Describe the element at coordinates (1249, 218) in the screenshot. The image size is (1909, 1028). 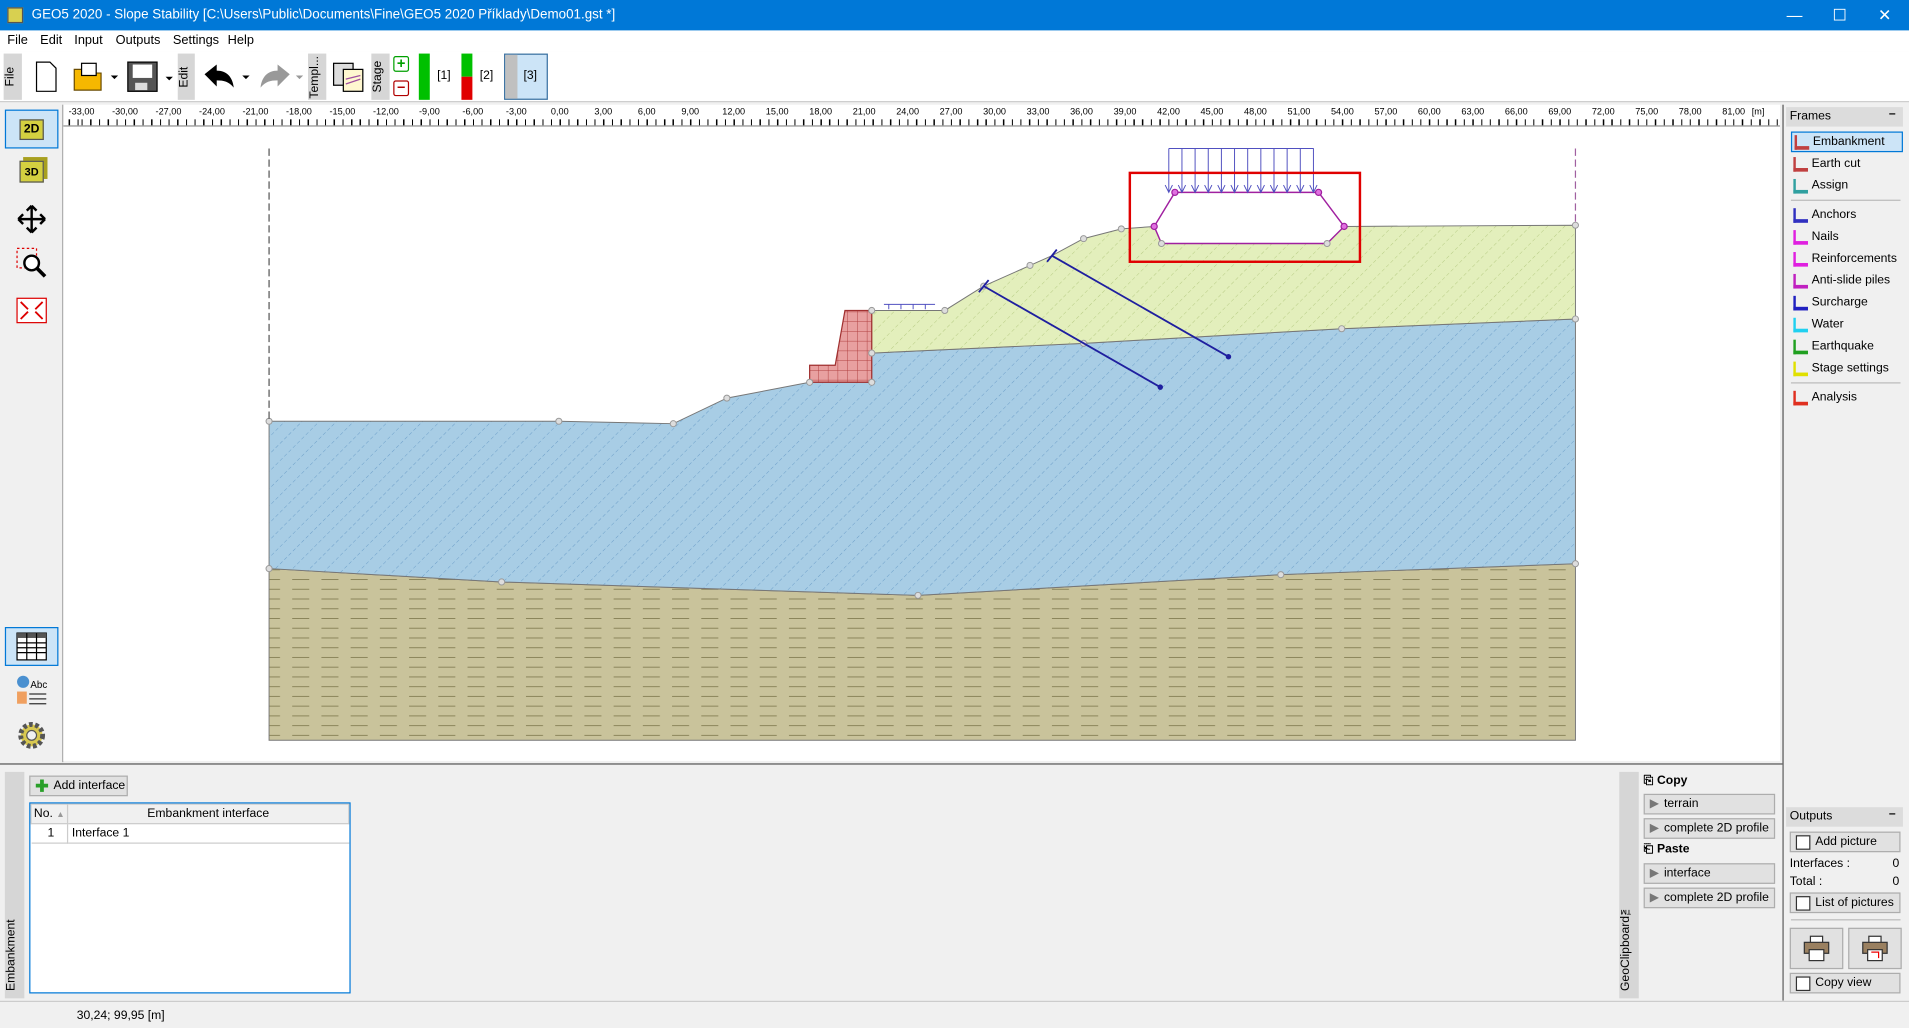
I see `embankment-interface` at that location.